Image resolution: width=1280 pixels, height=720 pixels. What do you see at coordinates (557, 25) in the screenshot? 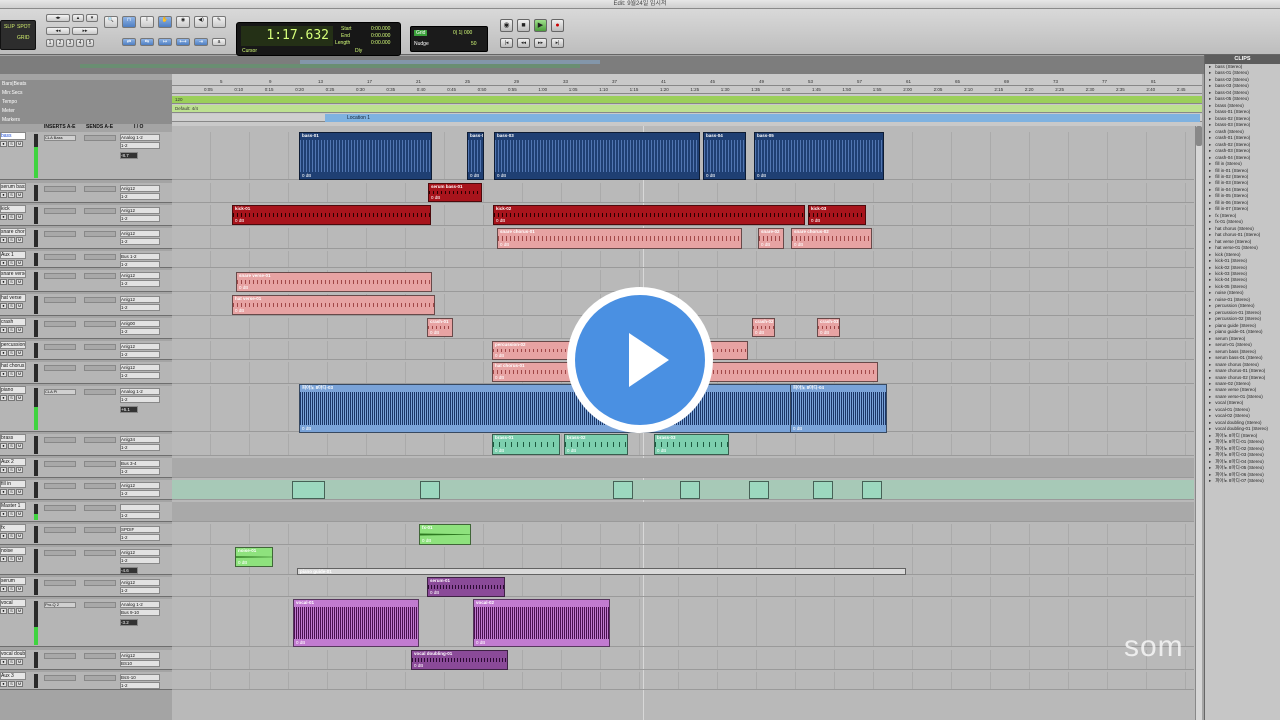
I see `record-button: ●` at bounding box center [557, 25].